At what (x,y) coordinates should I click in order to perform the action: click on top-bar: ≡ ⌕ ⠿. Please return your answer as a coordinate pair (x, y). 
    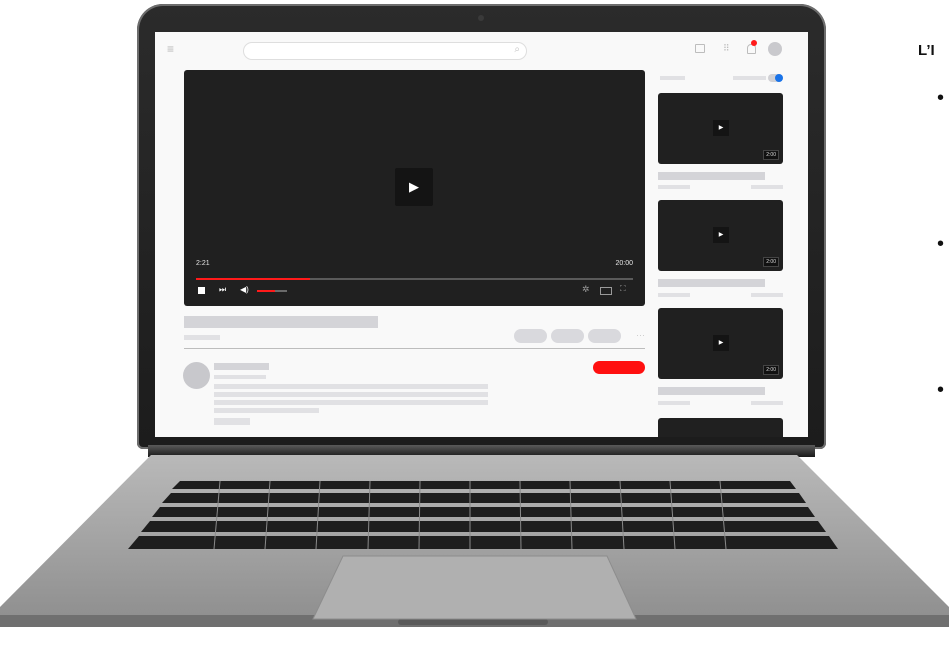
    Looking at the image, I should click on (481, 49).